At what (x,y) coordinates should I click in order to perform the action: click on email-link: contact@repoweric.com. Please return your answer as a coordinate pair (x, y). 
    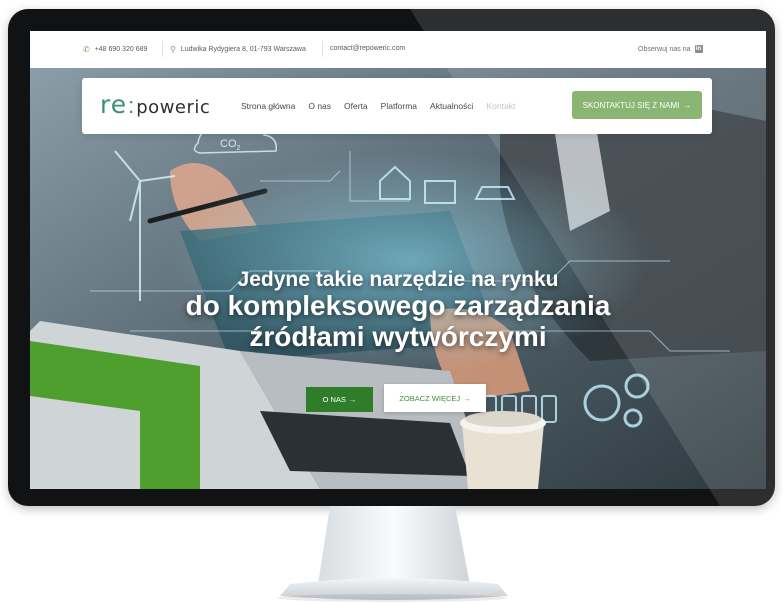
    Looking at the image, I should click on (367, 48).